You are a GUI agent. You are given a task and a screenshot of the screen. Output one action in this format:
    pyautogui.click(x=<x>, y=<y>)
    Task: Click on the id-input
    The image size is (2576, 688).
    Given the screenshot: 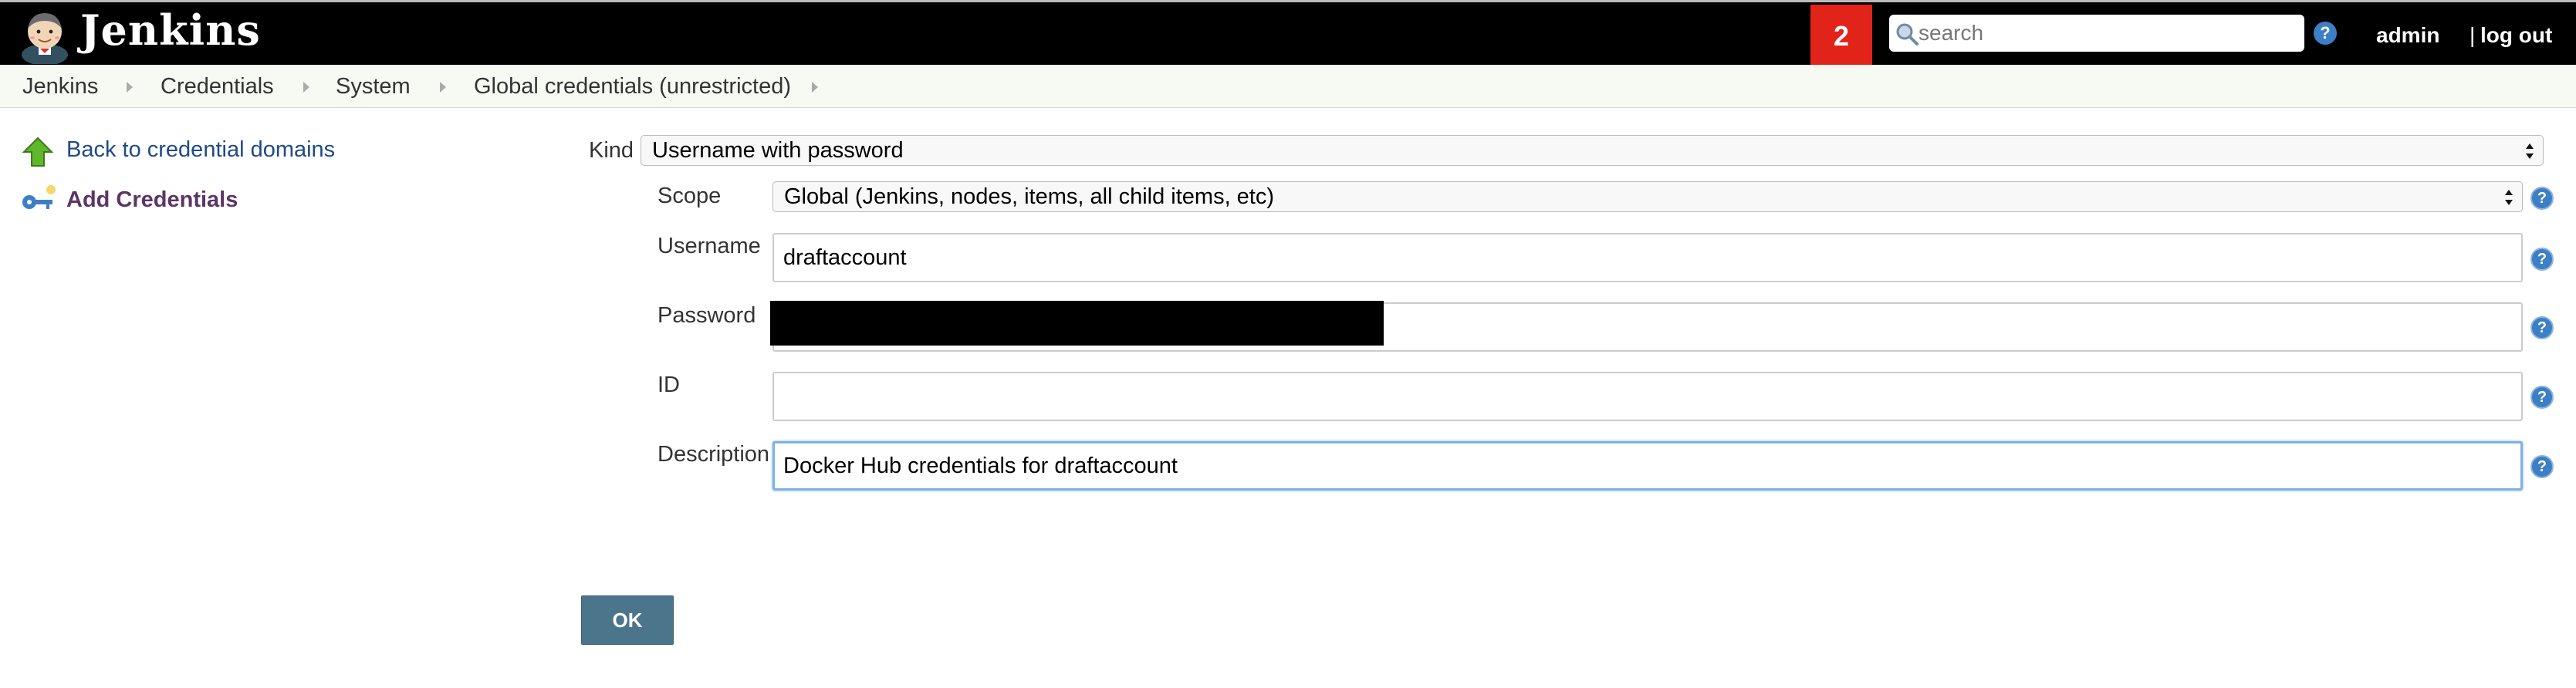 What is the action you would take?
    pyautogui.click(x=1648, y=396)
    